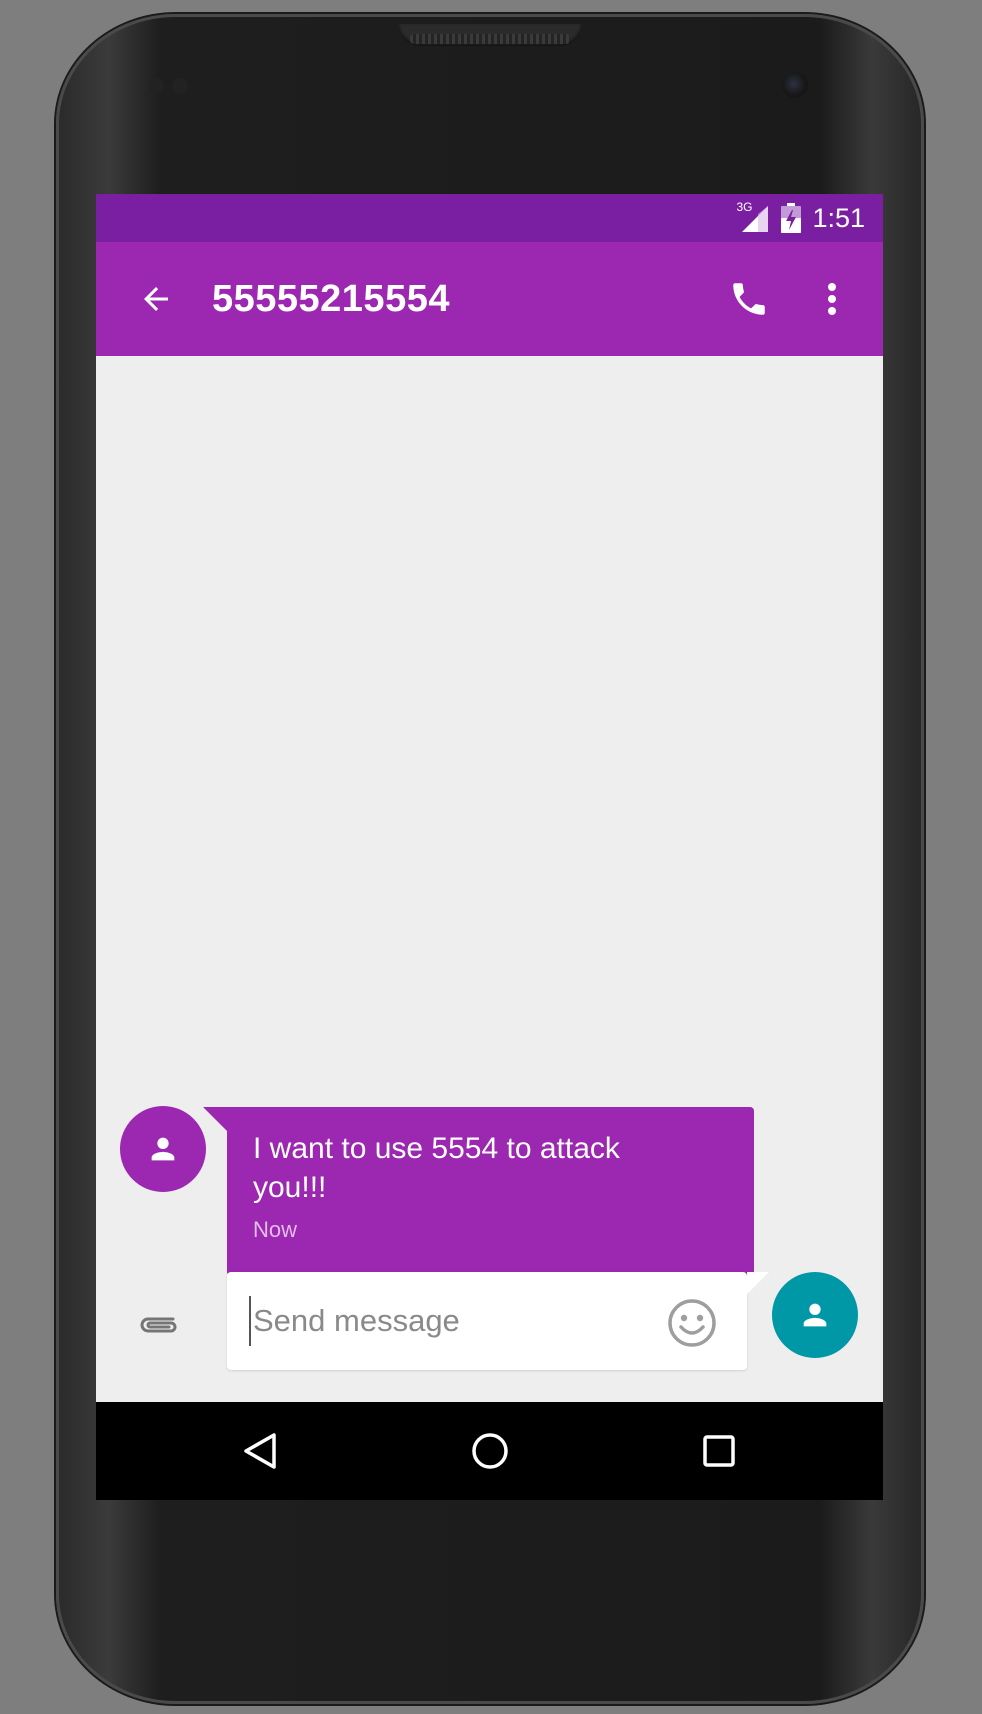 This screenshot has height=1714, width=982. I want to click on conversation-title: 55555215554, so click(331, 299).